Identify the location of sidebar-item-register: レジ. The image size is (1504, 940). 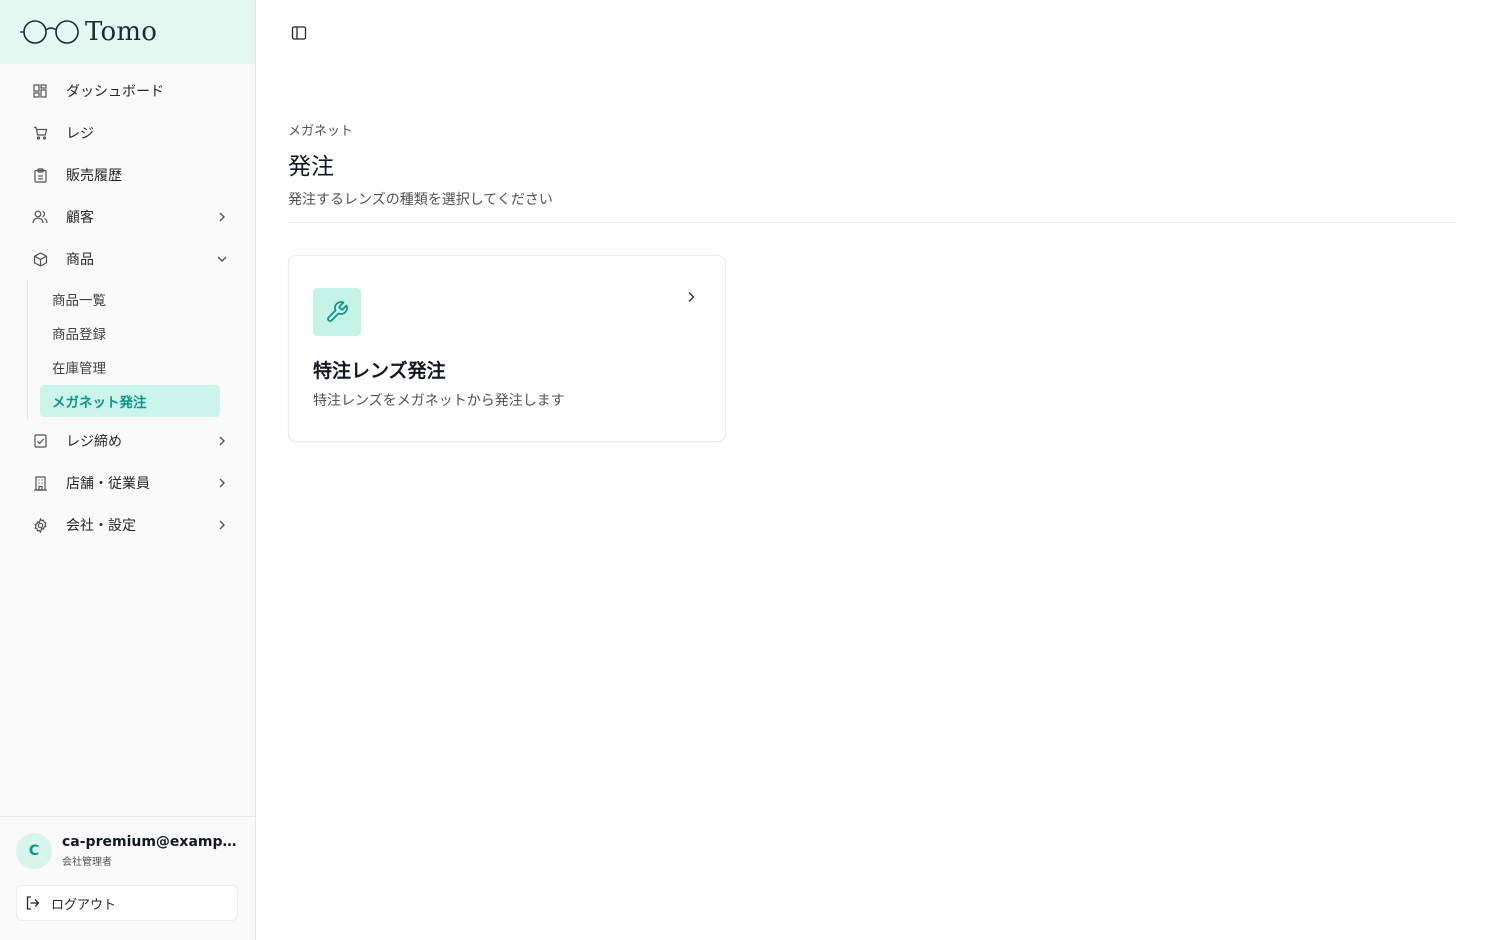
(127, 133).